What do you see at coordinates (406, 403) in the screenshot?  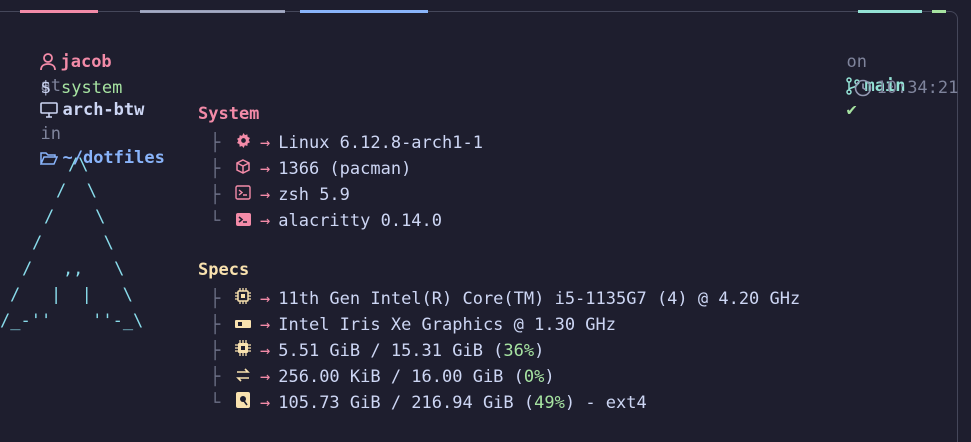 I see `row-value: 105.73 GiB / 216.94 GiB (` at bounding box center [406, 403].